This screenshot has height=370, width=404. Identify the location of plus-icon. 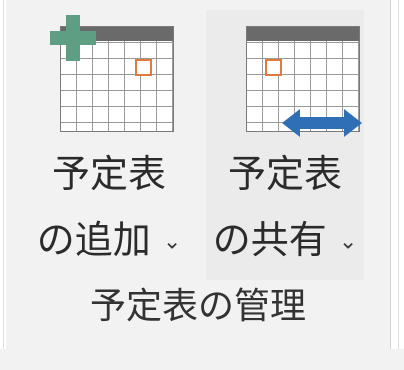
(73, 38).